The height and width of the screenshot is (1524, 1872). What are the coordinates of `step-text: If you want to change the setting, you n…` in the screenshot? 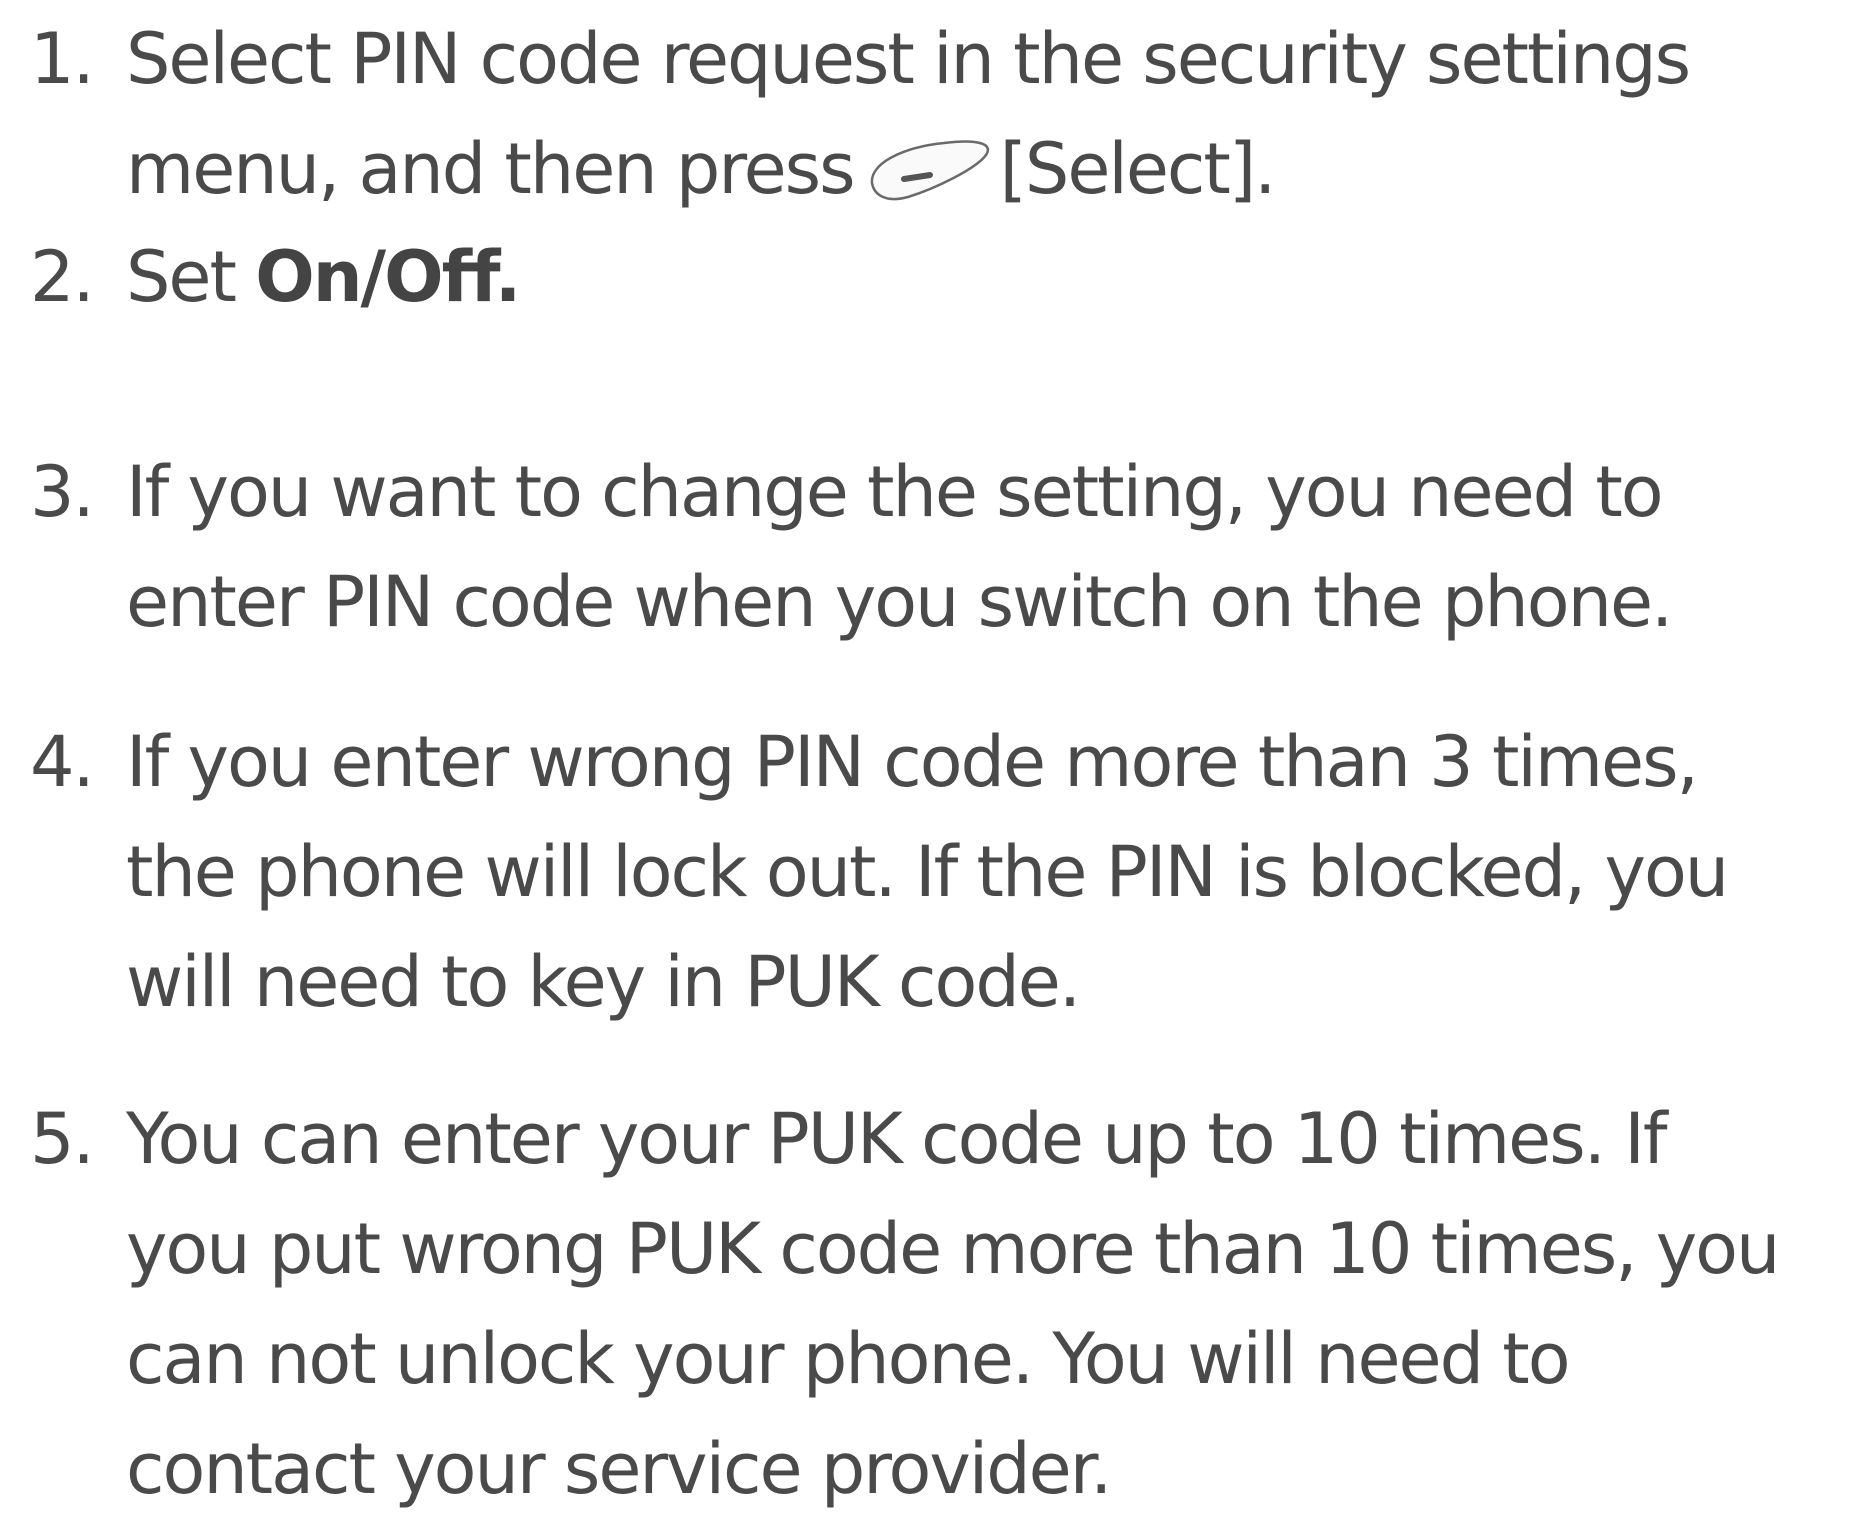 It's located at (994, 547).